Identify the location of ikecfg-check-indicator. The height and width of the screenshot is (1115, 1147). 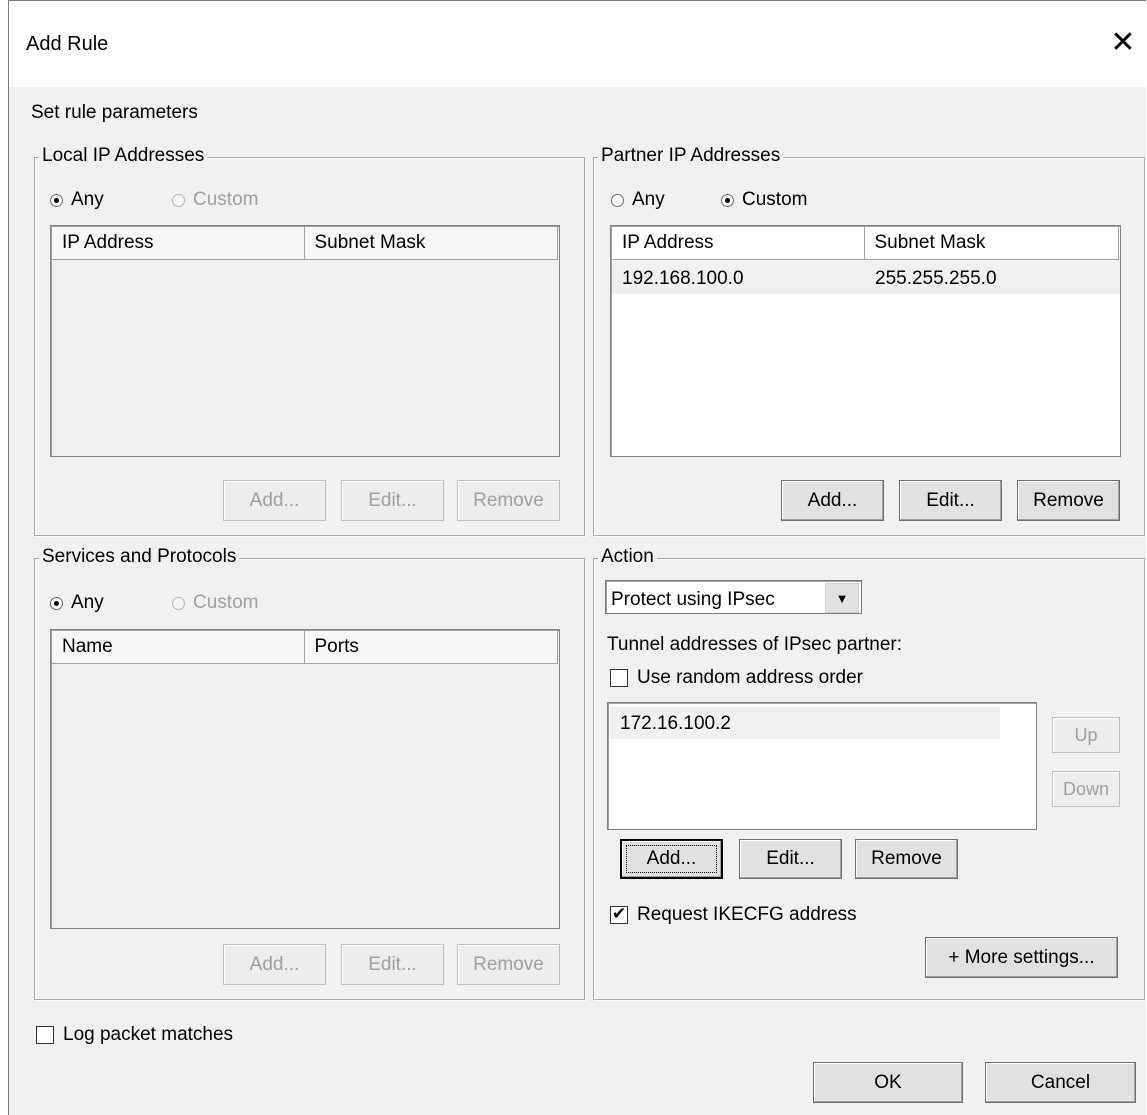
(619, 914).